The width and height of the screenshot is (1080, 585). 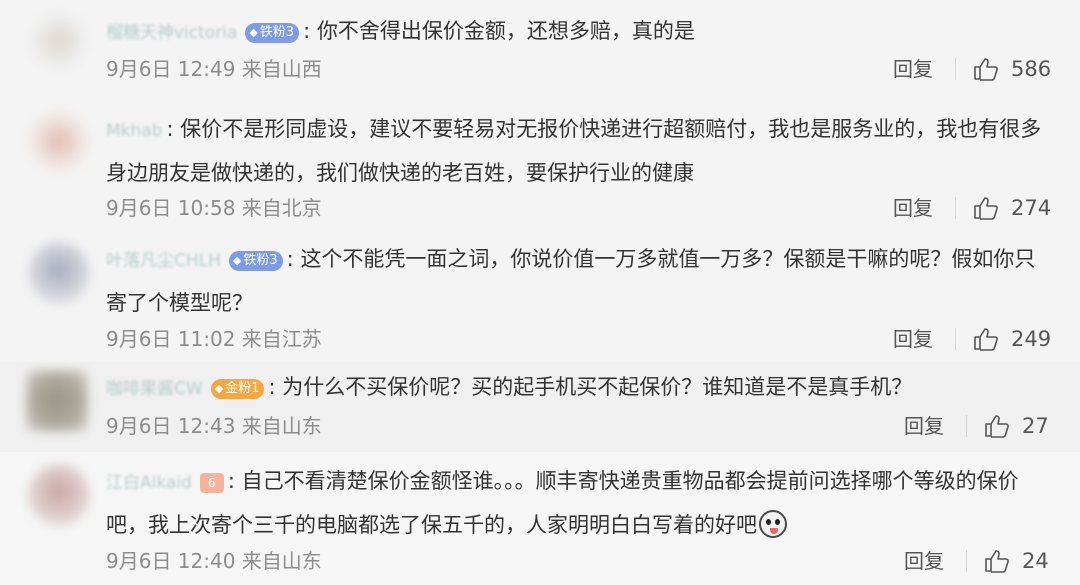 I want to click on username: 江白Alkaid, so click(x=149, y=483).